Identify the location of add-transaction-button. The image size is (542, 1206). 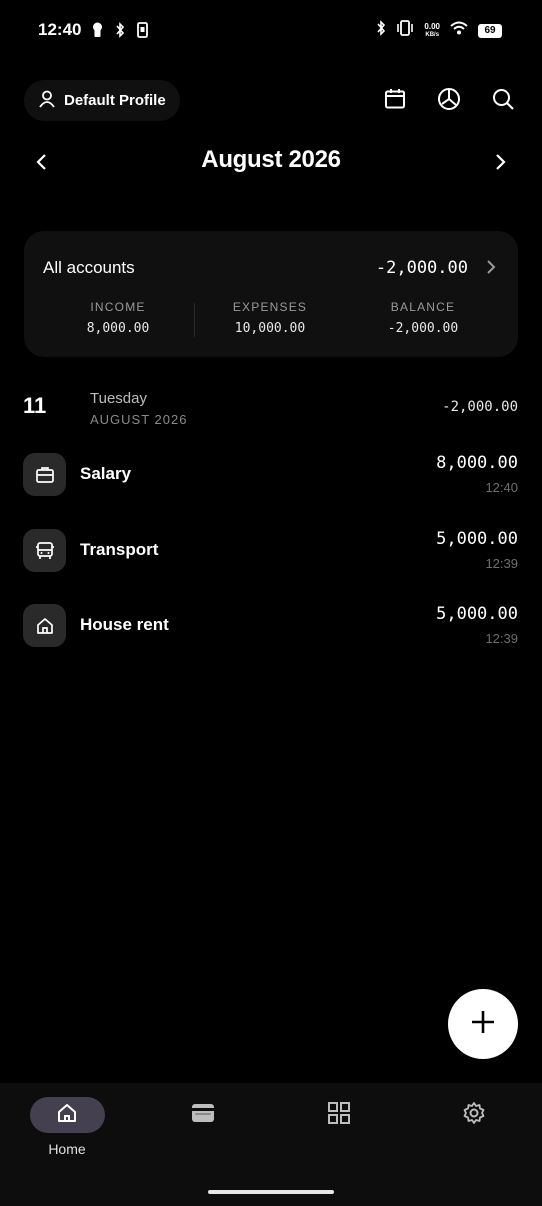
(483, 1024).